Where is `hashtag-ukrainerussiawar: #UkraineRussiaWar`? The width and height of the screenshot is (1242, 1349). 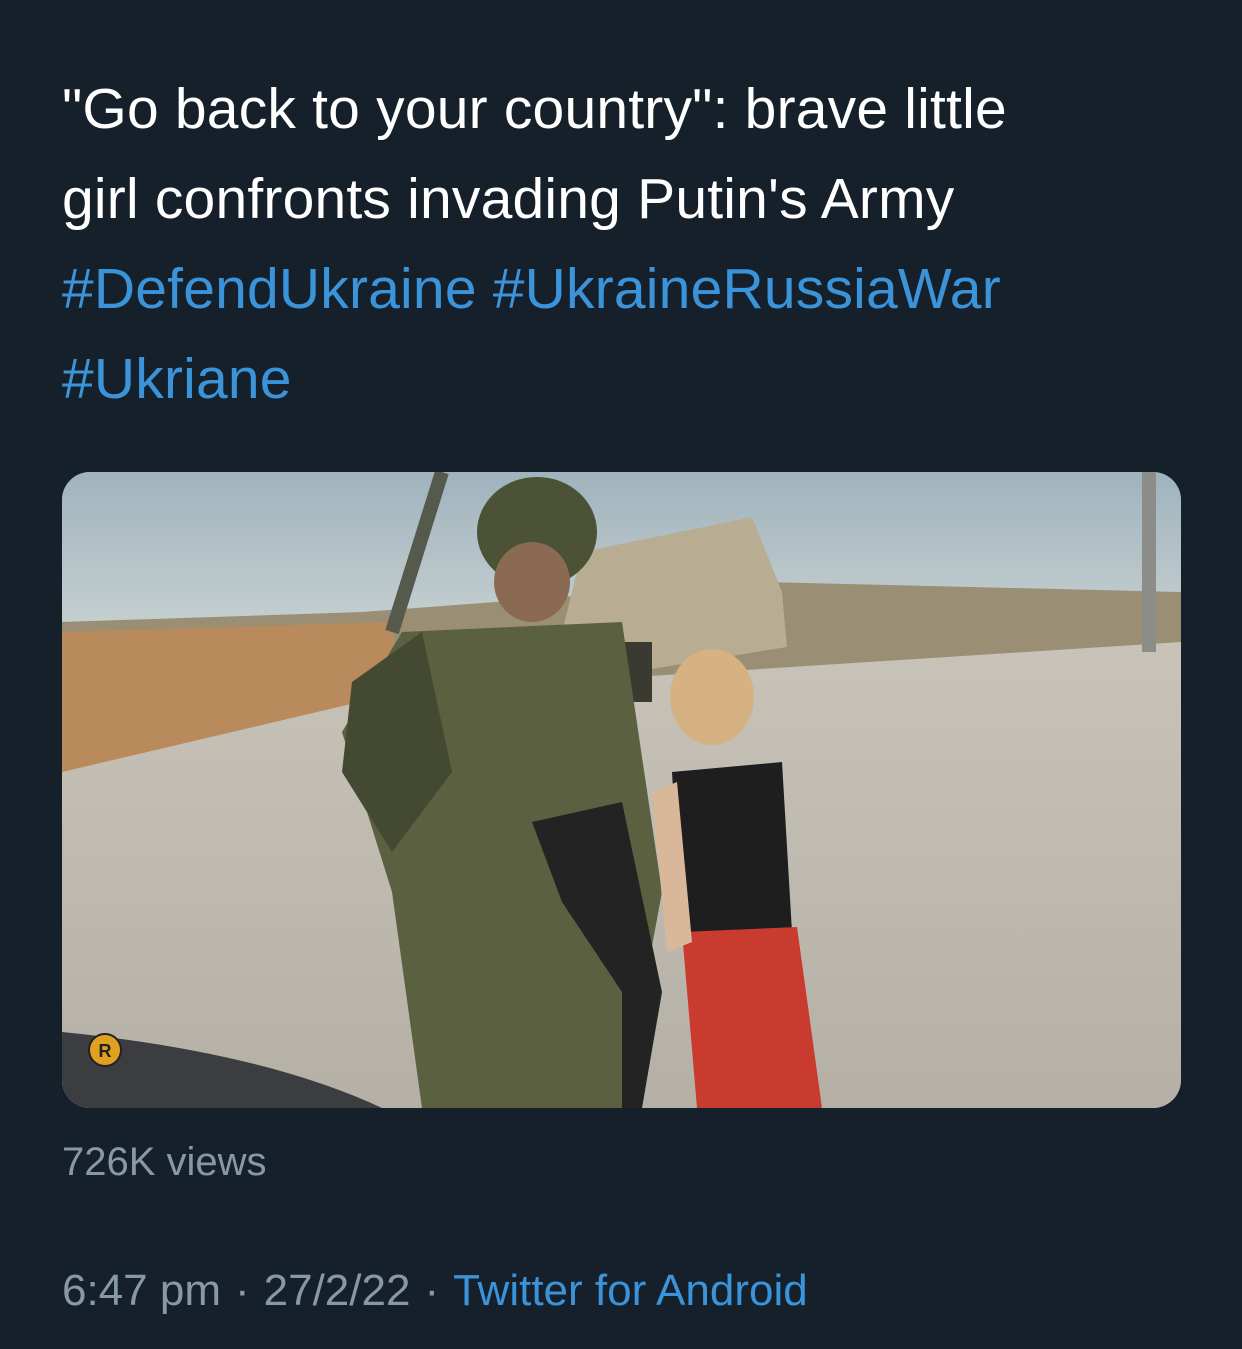 hashtag-ukrainerussiawar: #UkraineRussiaWar is located at coordinates (747, 289).